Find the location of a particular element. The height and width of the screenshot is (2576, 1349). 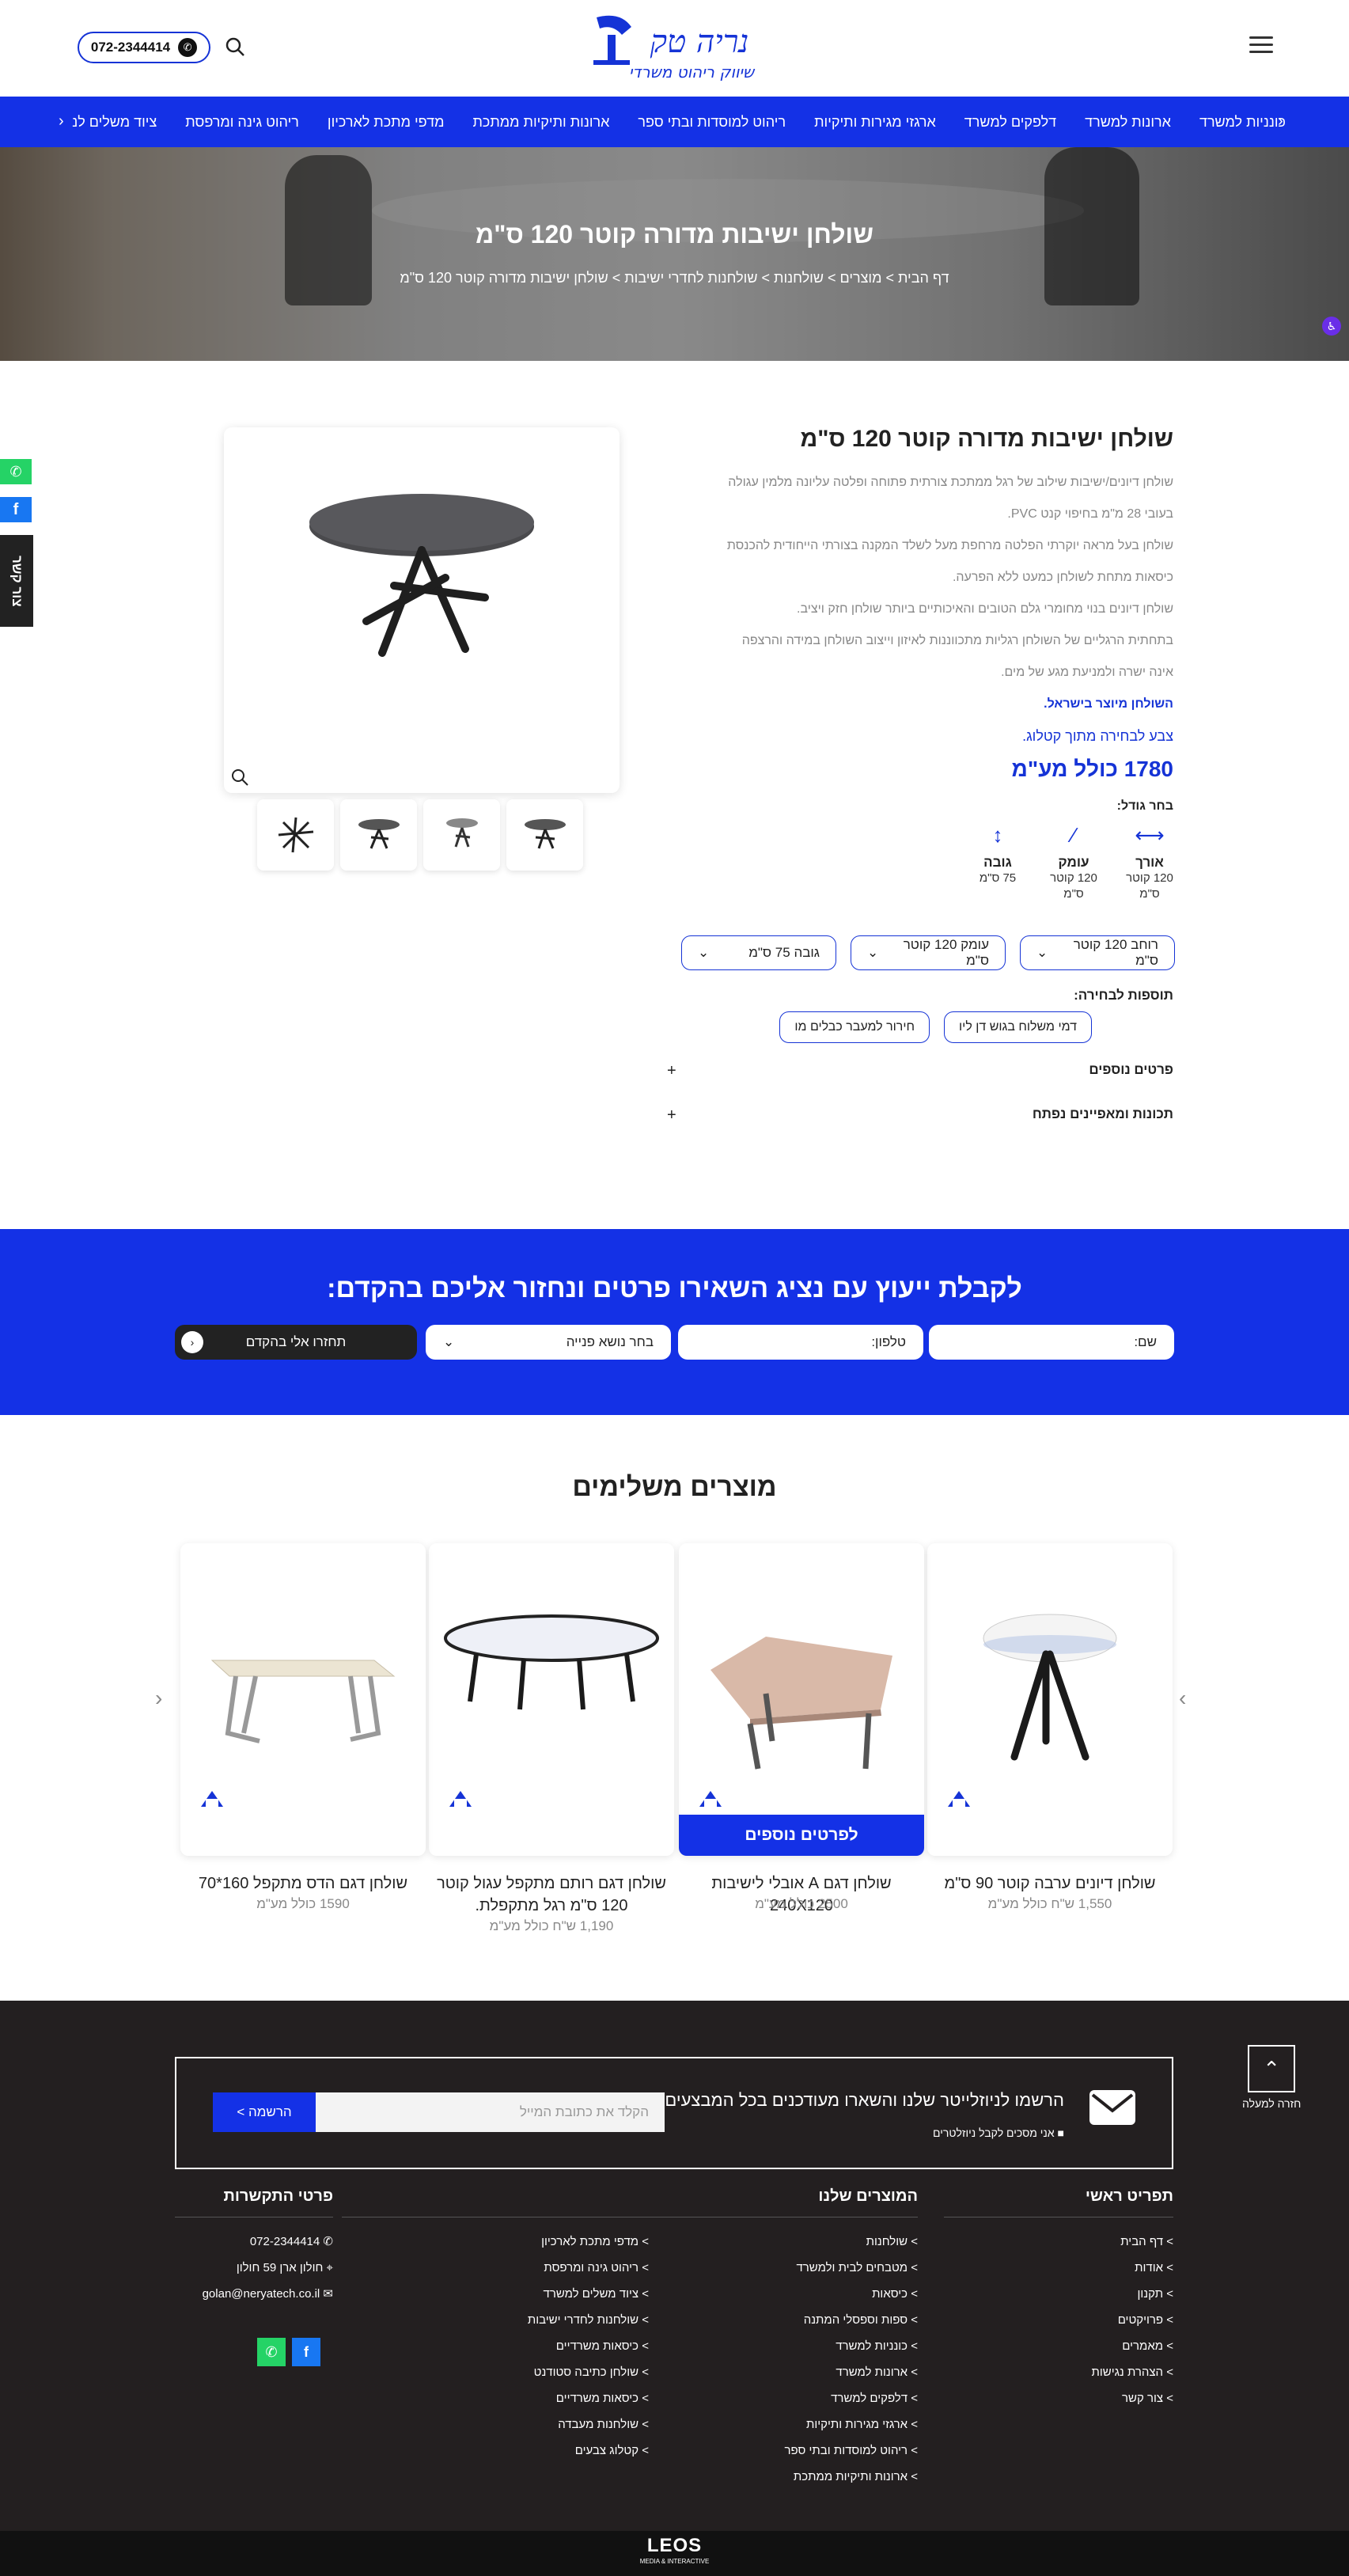

dimension-depth: ∕ עומק 120 קוטר ס"מ is located at coordinates (1073, 862).